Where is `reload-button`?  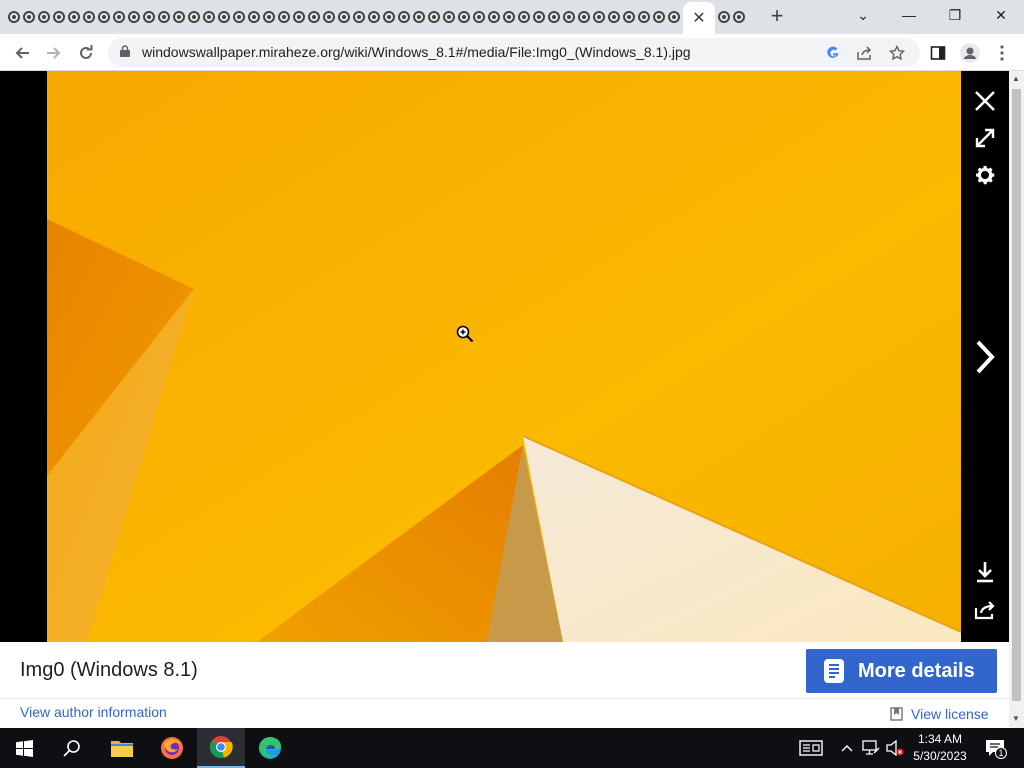
reload-button is located at coordinates (86, 53).